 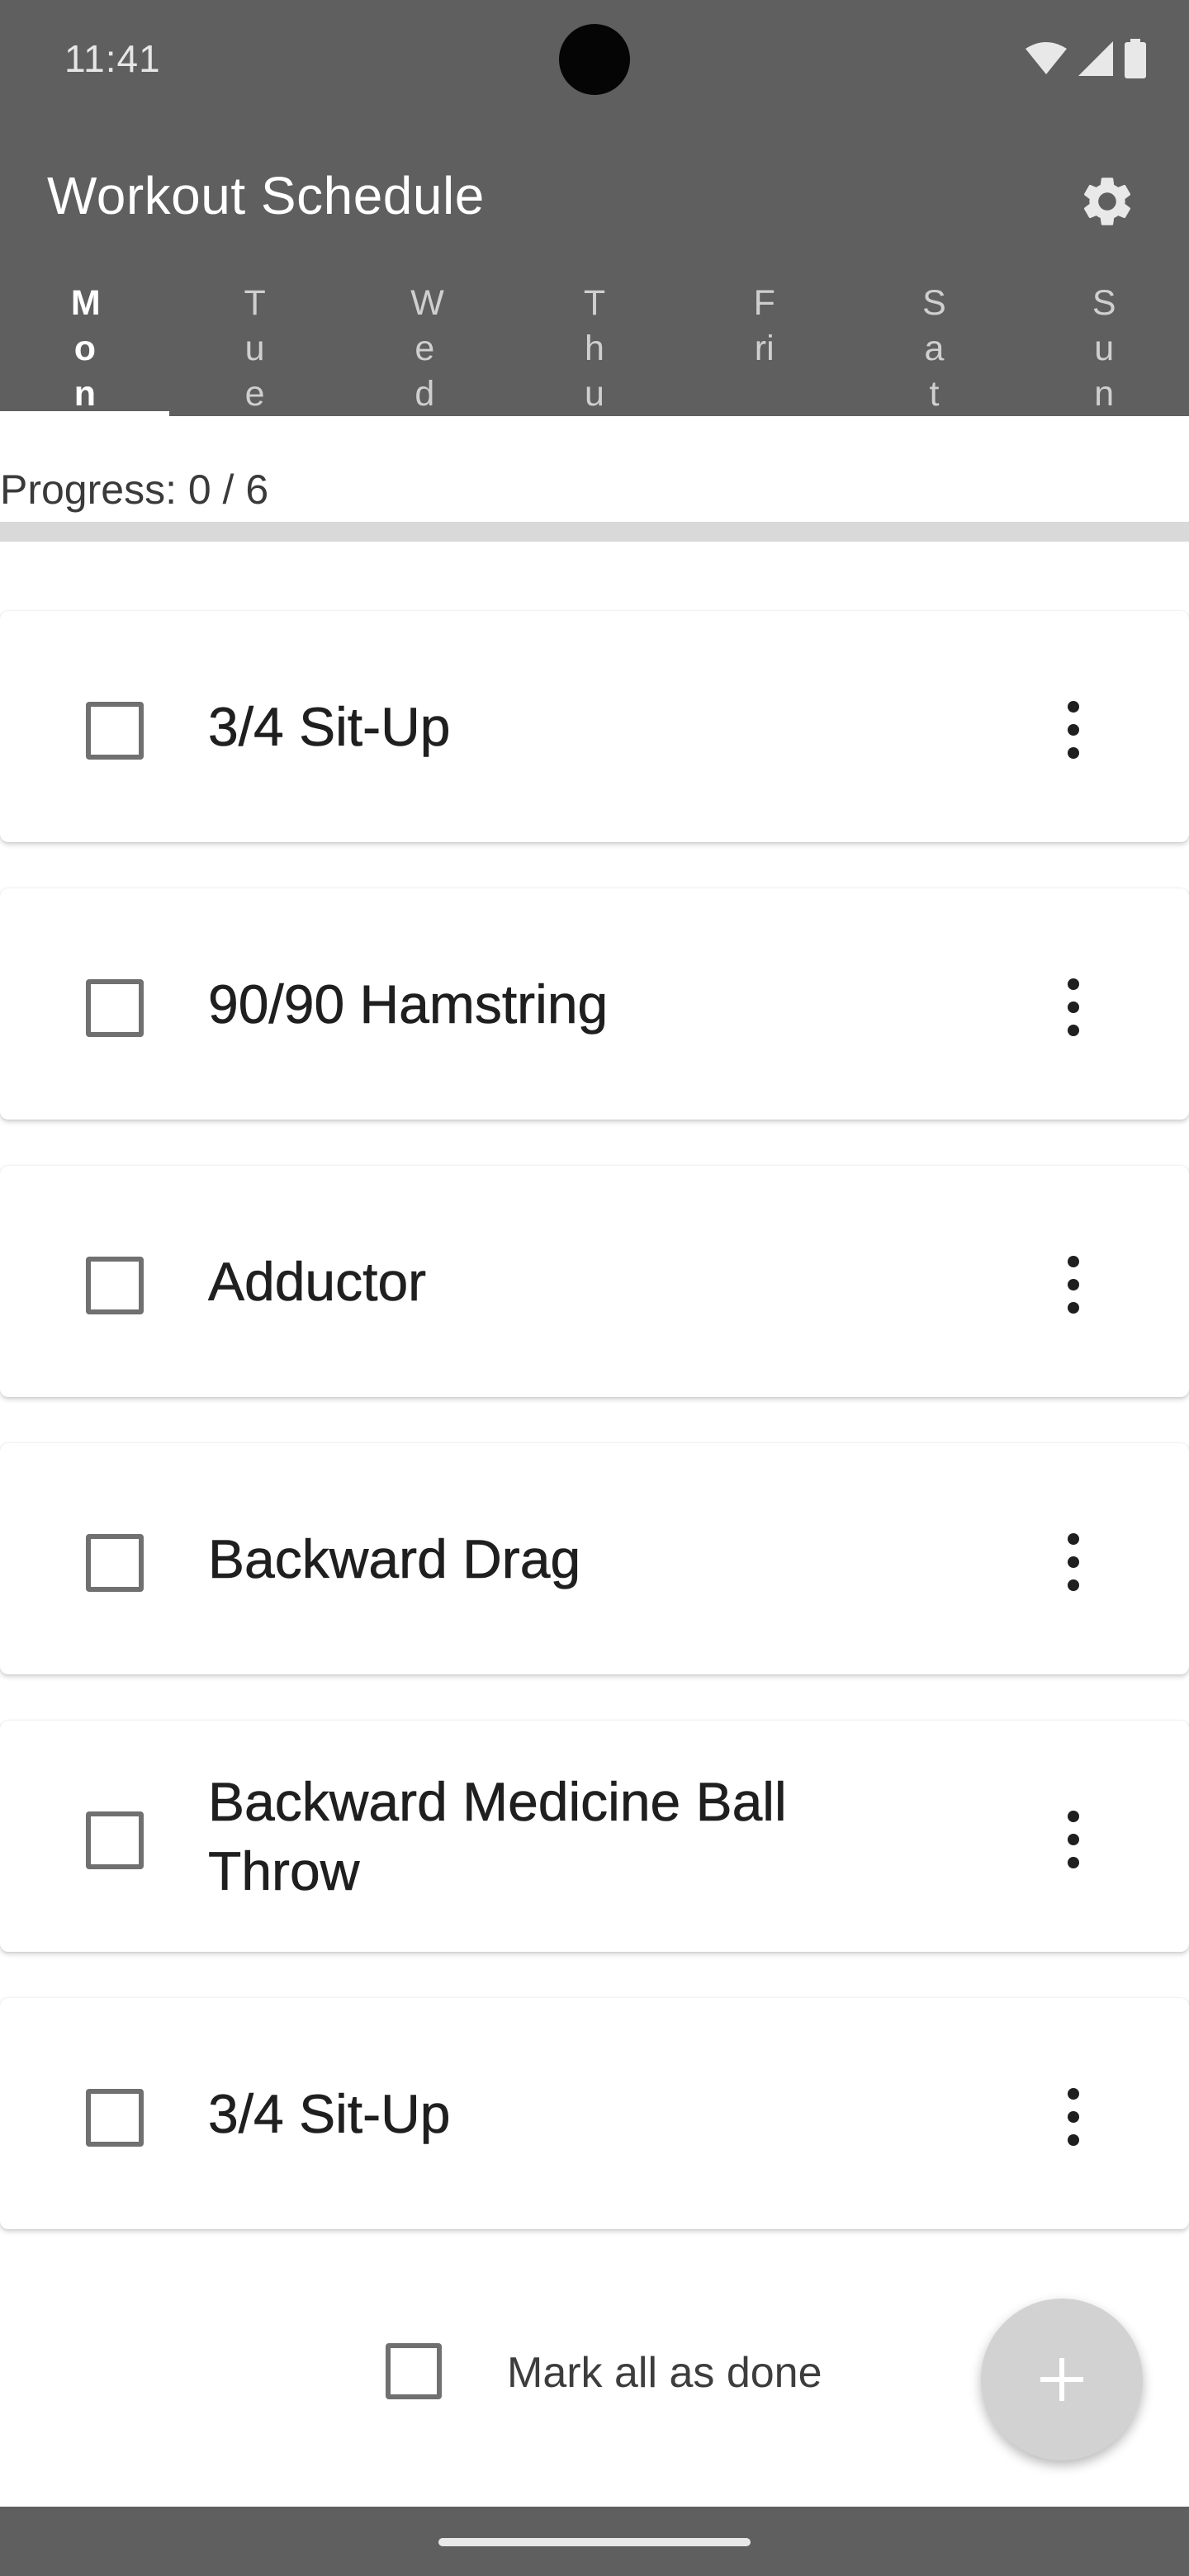 What do you see at coordinates (594, 59) in the screenshot?
I see `camera-cutout` at bounding box center [594, 59].